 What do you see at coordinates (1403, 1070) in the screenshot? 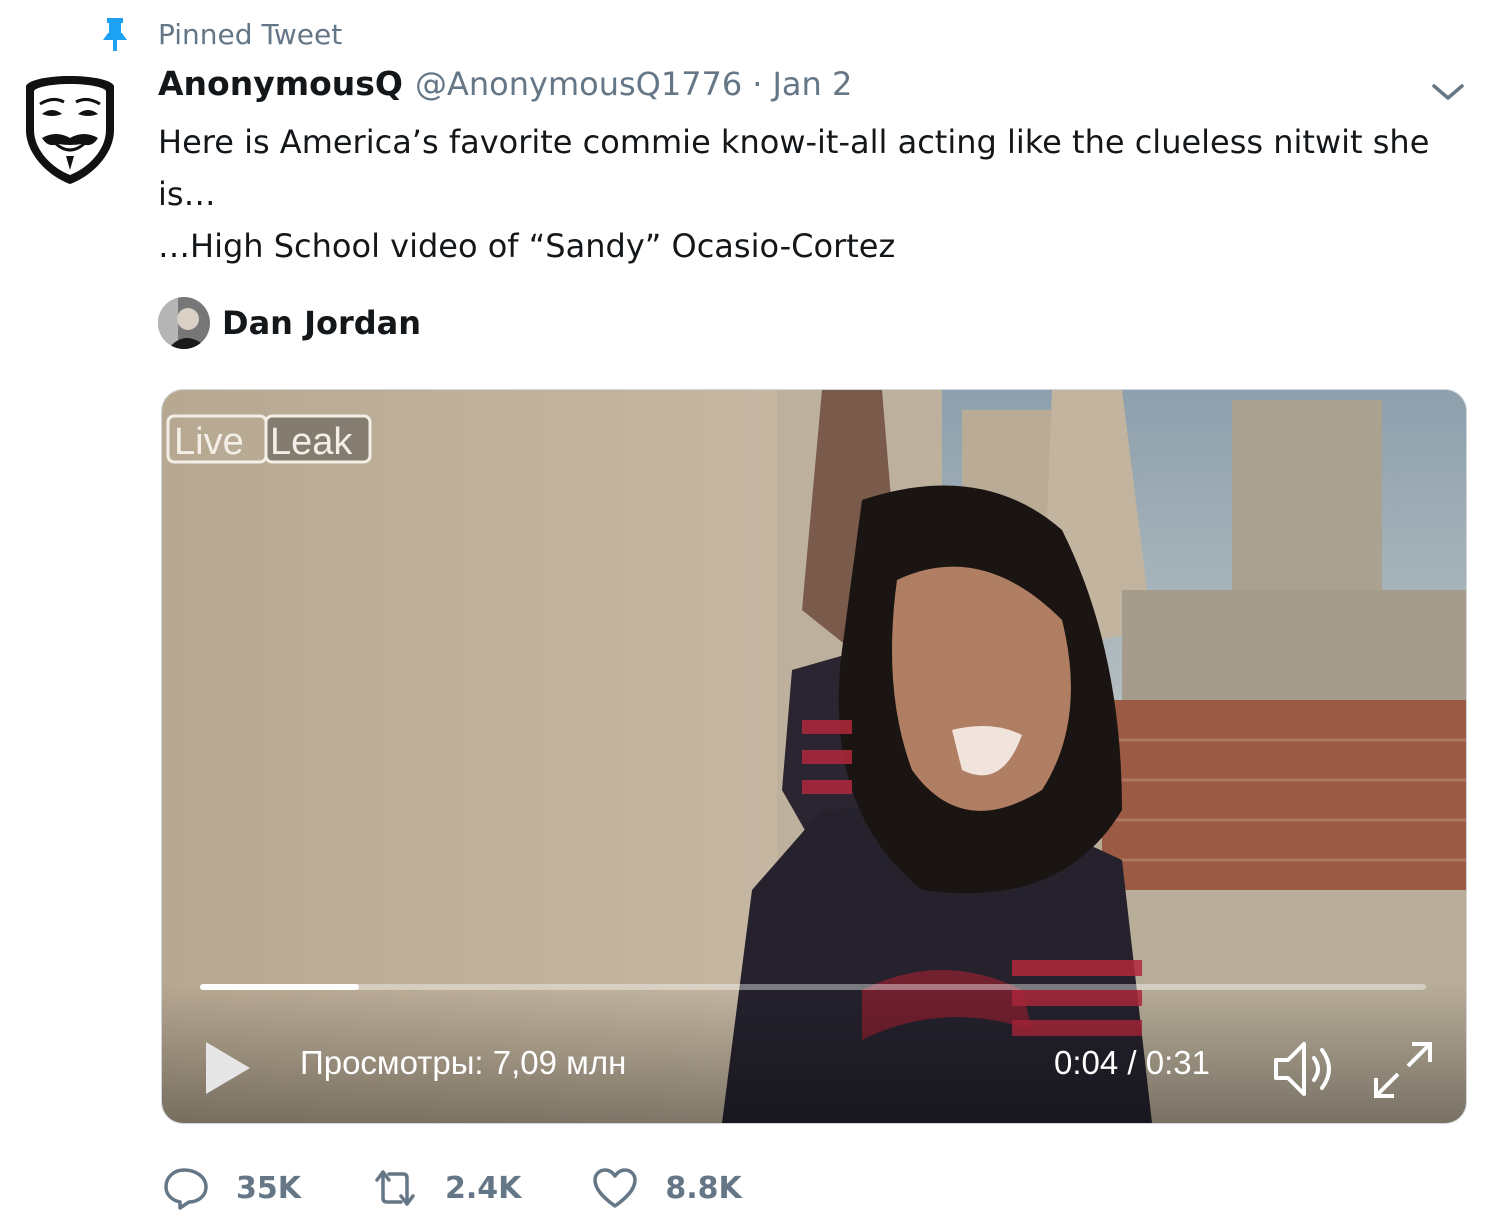
I see `fullscreen-icon` at bounding box center [1403, 1070].